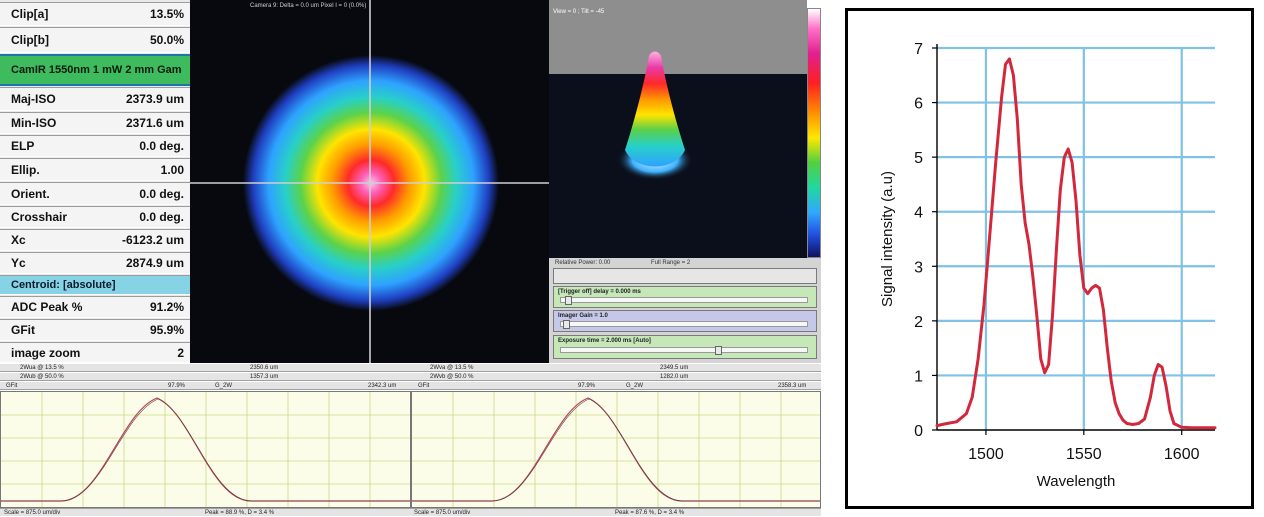 The height and width of the screenshot is (517, 1264). Describe the element at coordinates (918, 49) in the screenshot. I see `y-tick-label: 7` at that location.